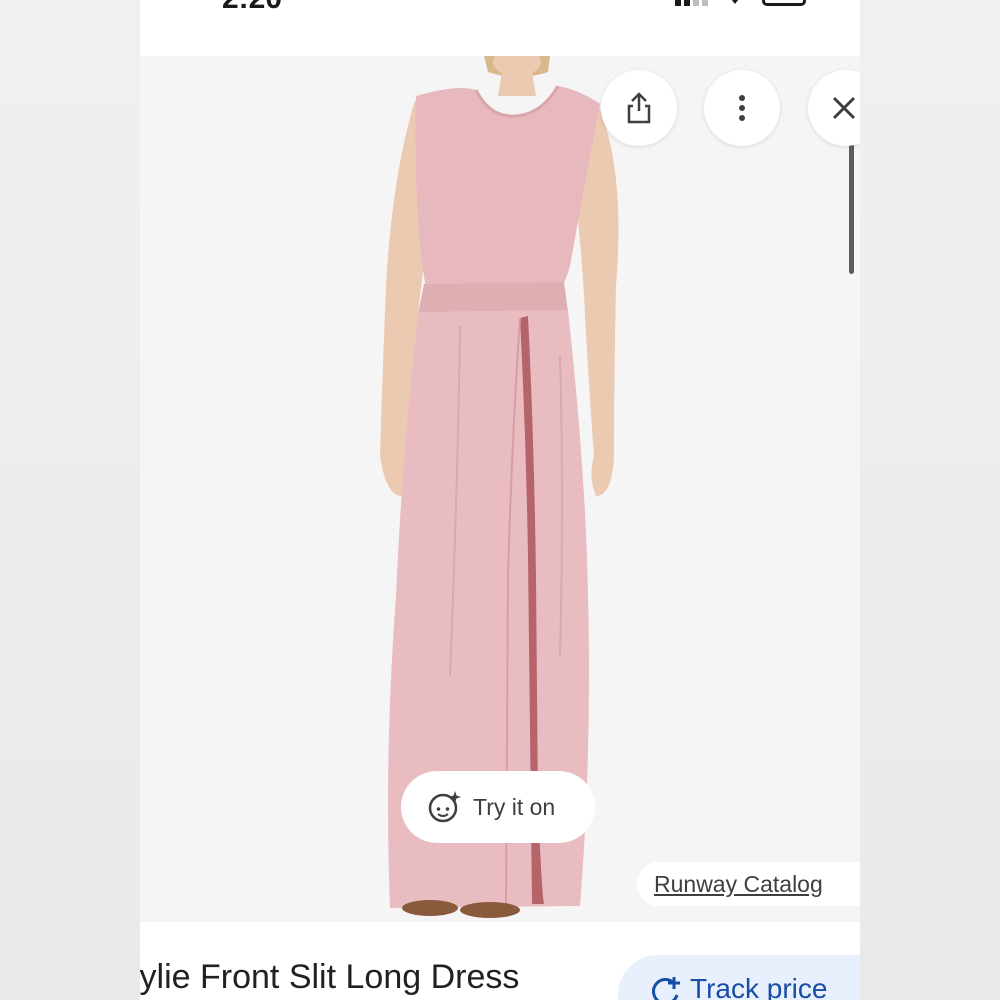 This screenshot has height=1000, width=1000. I want to click on try-it-on-label: Try it on, so click(514, 806).